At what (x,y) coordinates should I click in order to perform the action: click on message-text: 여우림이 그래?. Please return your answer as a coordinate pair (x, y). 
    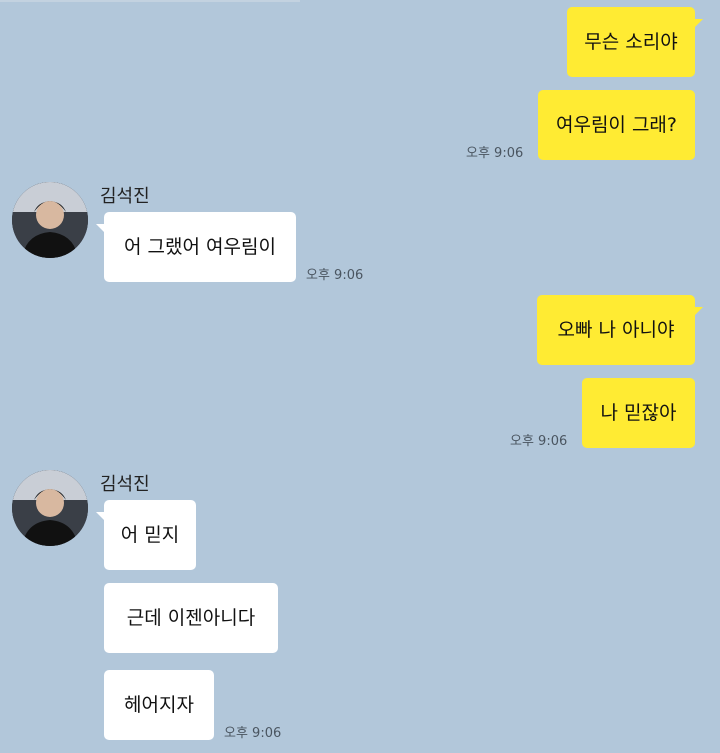
    Looking at the image, I should click on (616, 125).